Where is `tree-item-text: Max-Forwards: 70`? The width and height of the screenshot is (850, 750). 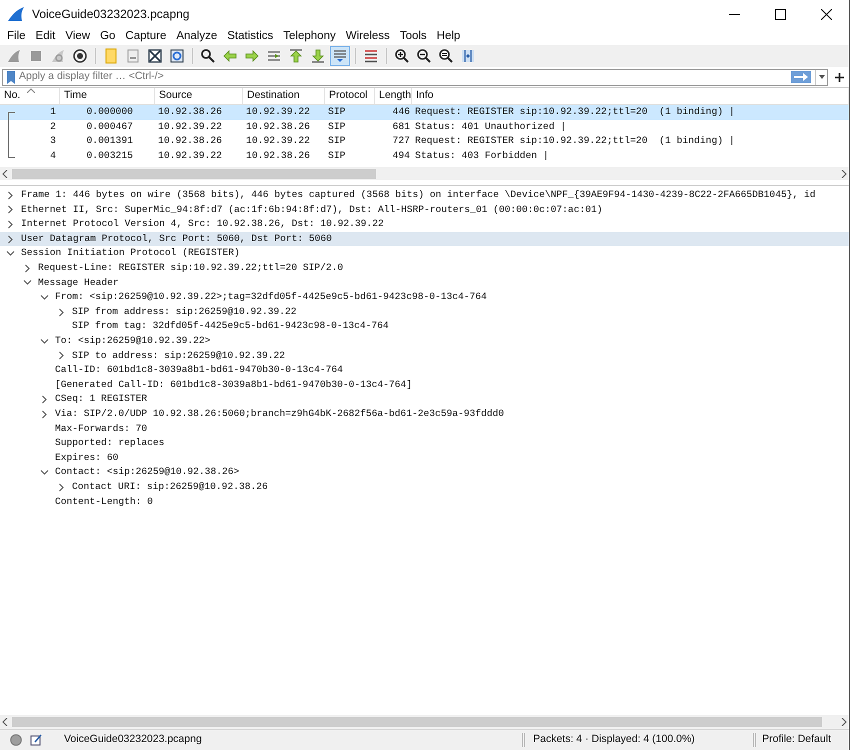 tree-item-text: Max-Forwards: 70 is located at coordinates (101, 429).